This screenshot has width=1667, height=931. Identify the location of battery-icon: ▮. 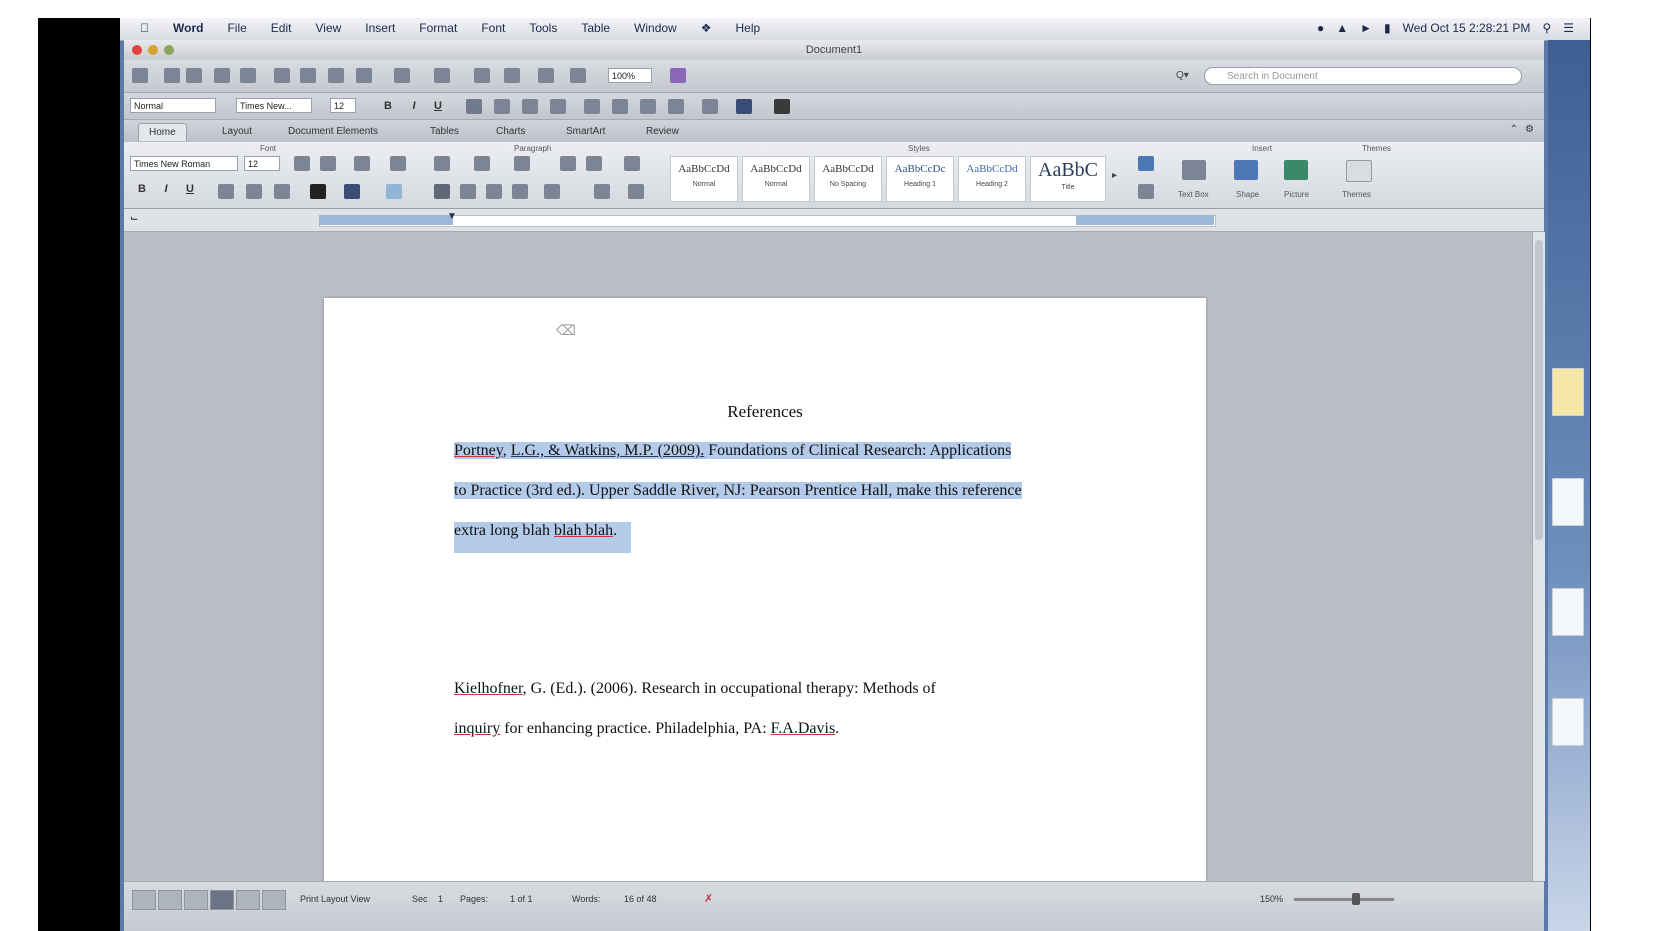
(1387, 28).